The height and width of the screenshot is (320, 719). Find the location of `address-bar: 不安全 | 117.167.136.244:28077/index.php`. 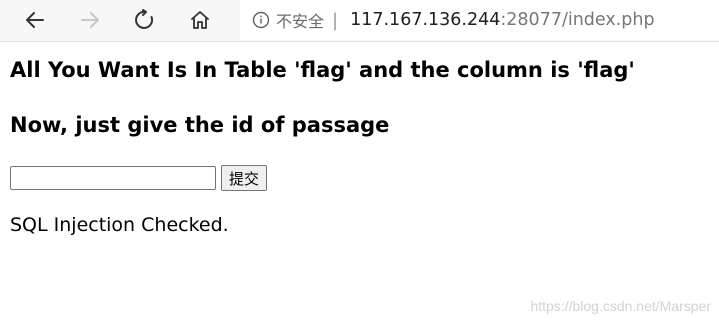

address-bar: 不安全 | 117.167.136.244:28077/index.php is located at coordinates (479, 20).